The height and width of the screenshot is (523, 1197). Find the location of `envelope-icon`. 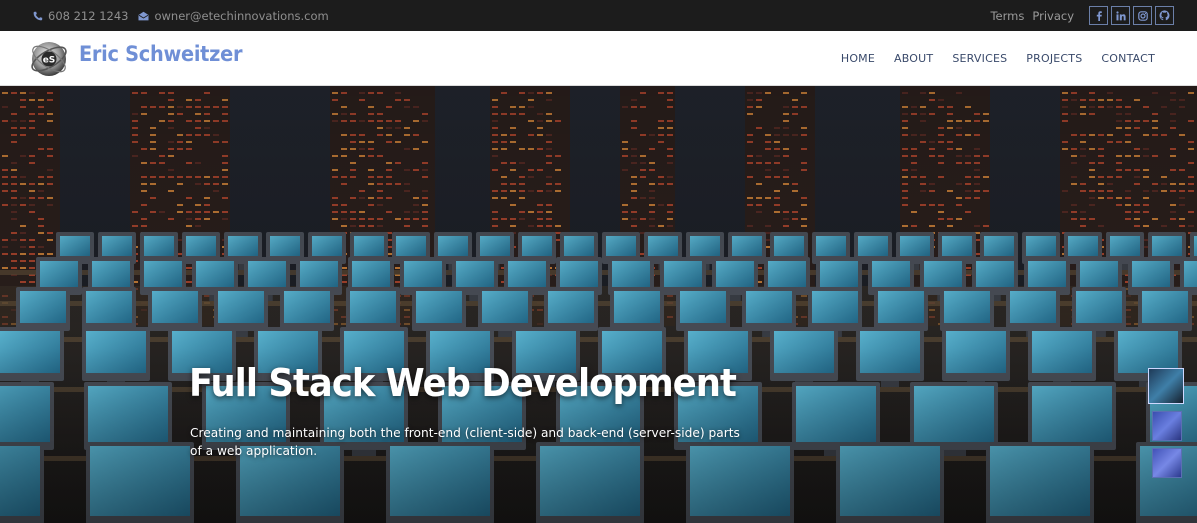

envelope-icon is located at coordinates (143, 15).